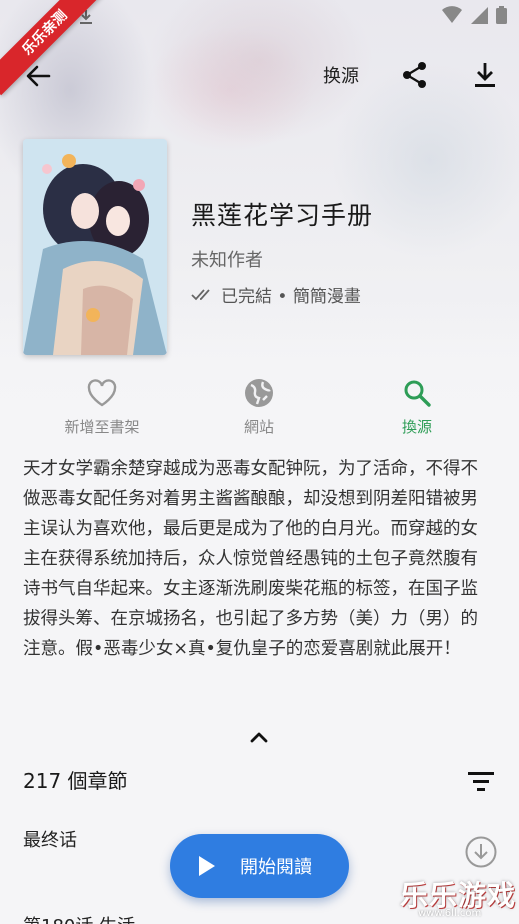  I want to click on watermark-url: www.6ll.com, so click(450, 913).